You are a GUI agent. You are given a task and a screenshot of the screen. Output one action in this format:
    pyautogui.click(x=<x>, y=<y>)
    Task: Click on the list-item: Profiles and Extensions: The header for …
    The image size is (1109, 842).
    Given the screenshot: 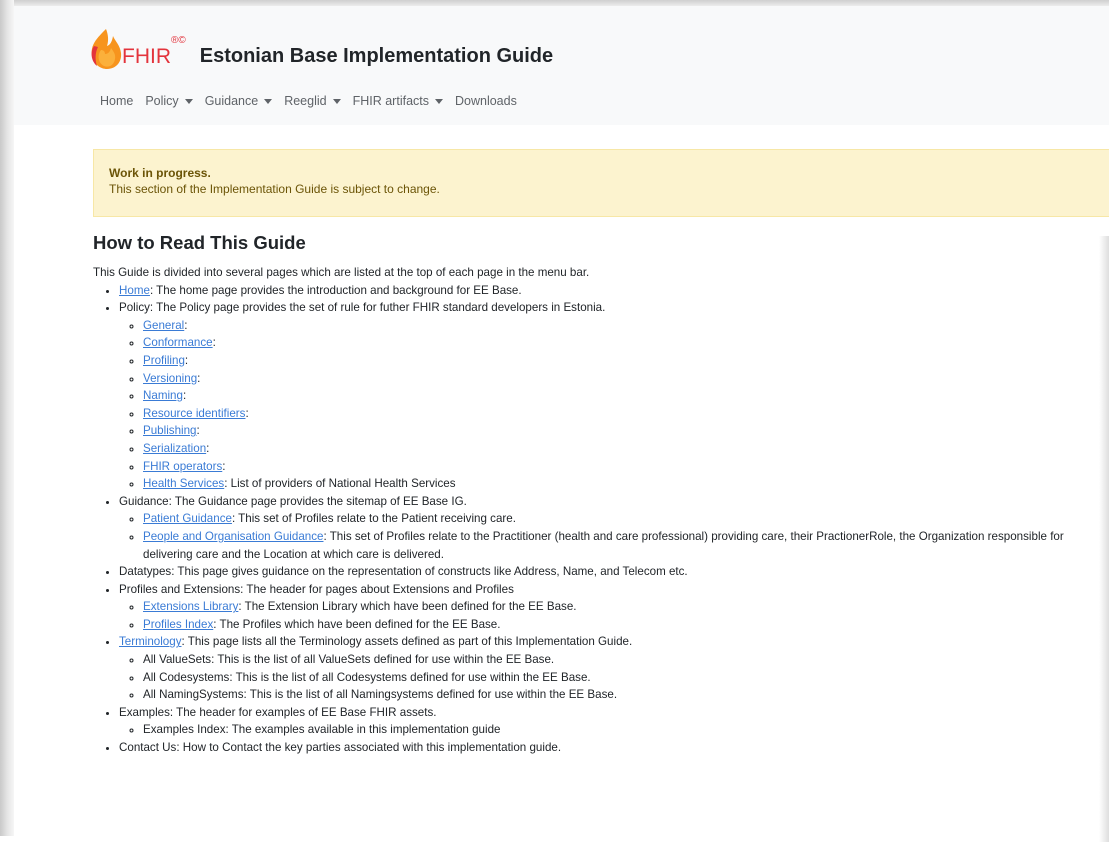 What is the action you would take?
    pyautogui.click(x=611, y=607)
    